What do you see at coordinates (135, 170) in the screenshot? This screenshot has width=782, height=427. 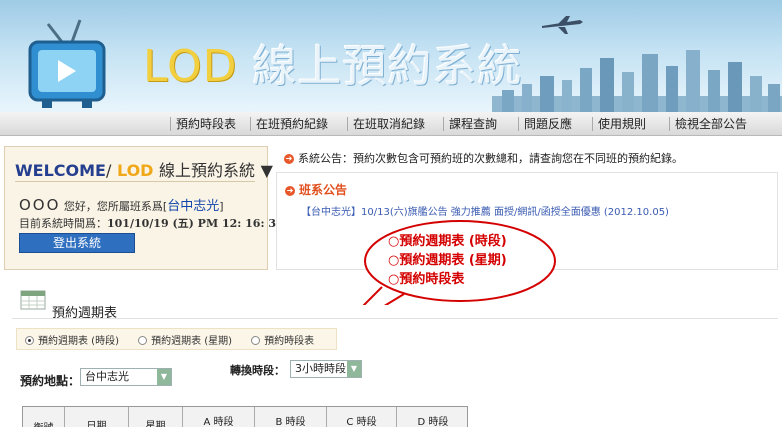 I see `welcome-lod: LOD` at bounding box center [135, 170].